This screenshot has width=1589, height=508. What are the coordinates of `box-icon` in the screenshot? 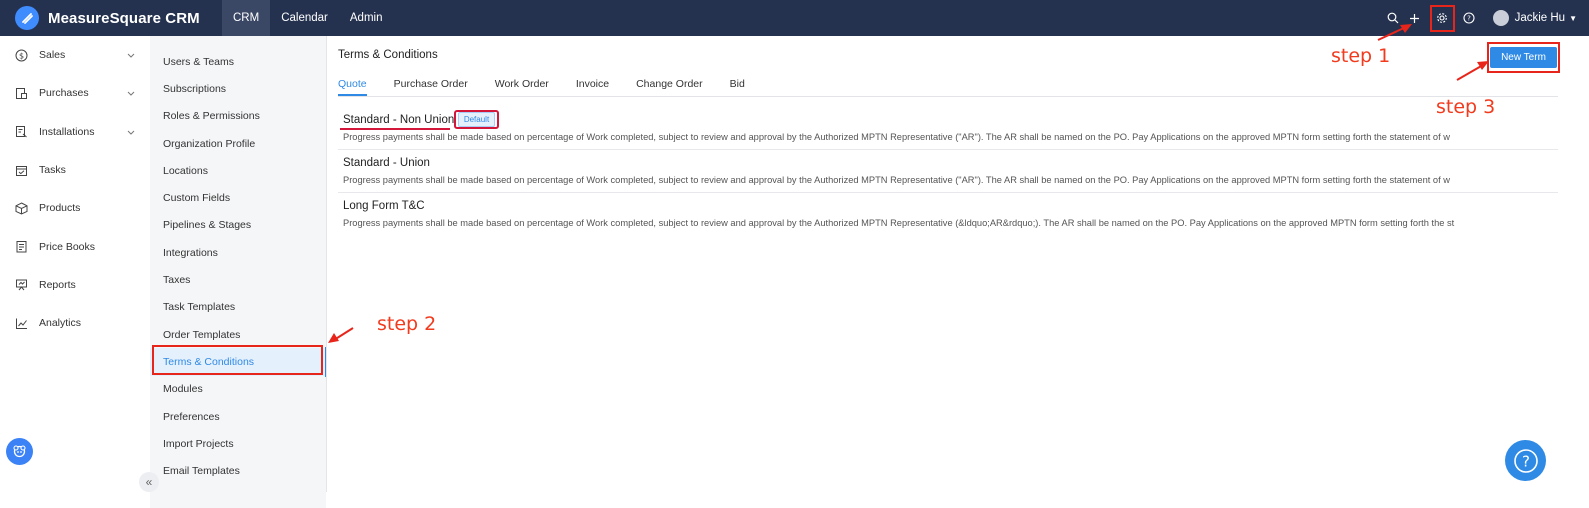 It's located at (21, 208).